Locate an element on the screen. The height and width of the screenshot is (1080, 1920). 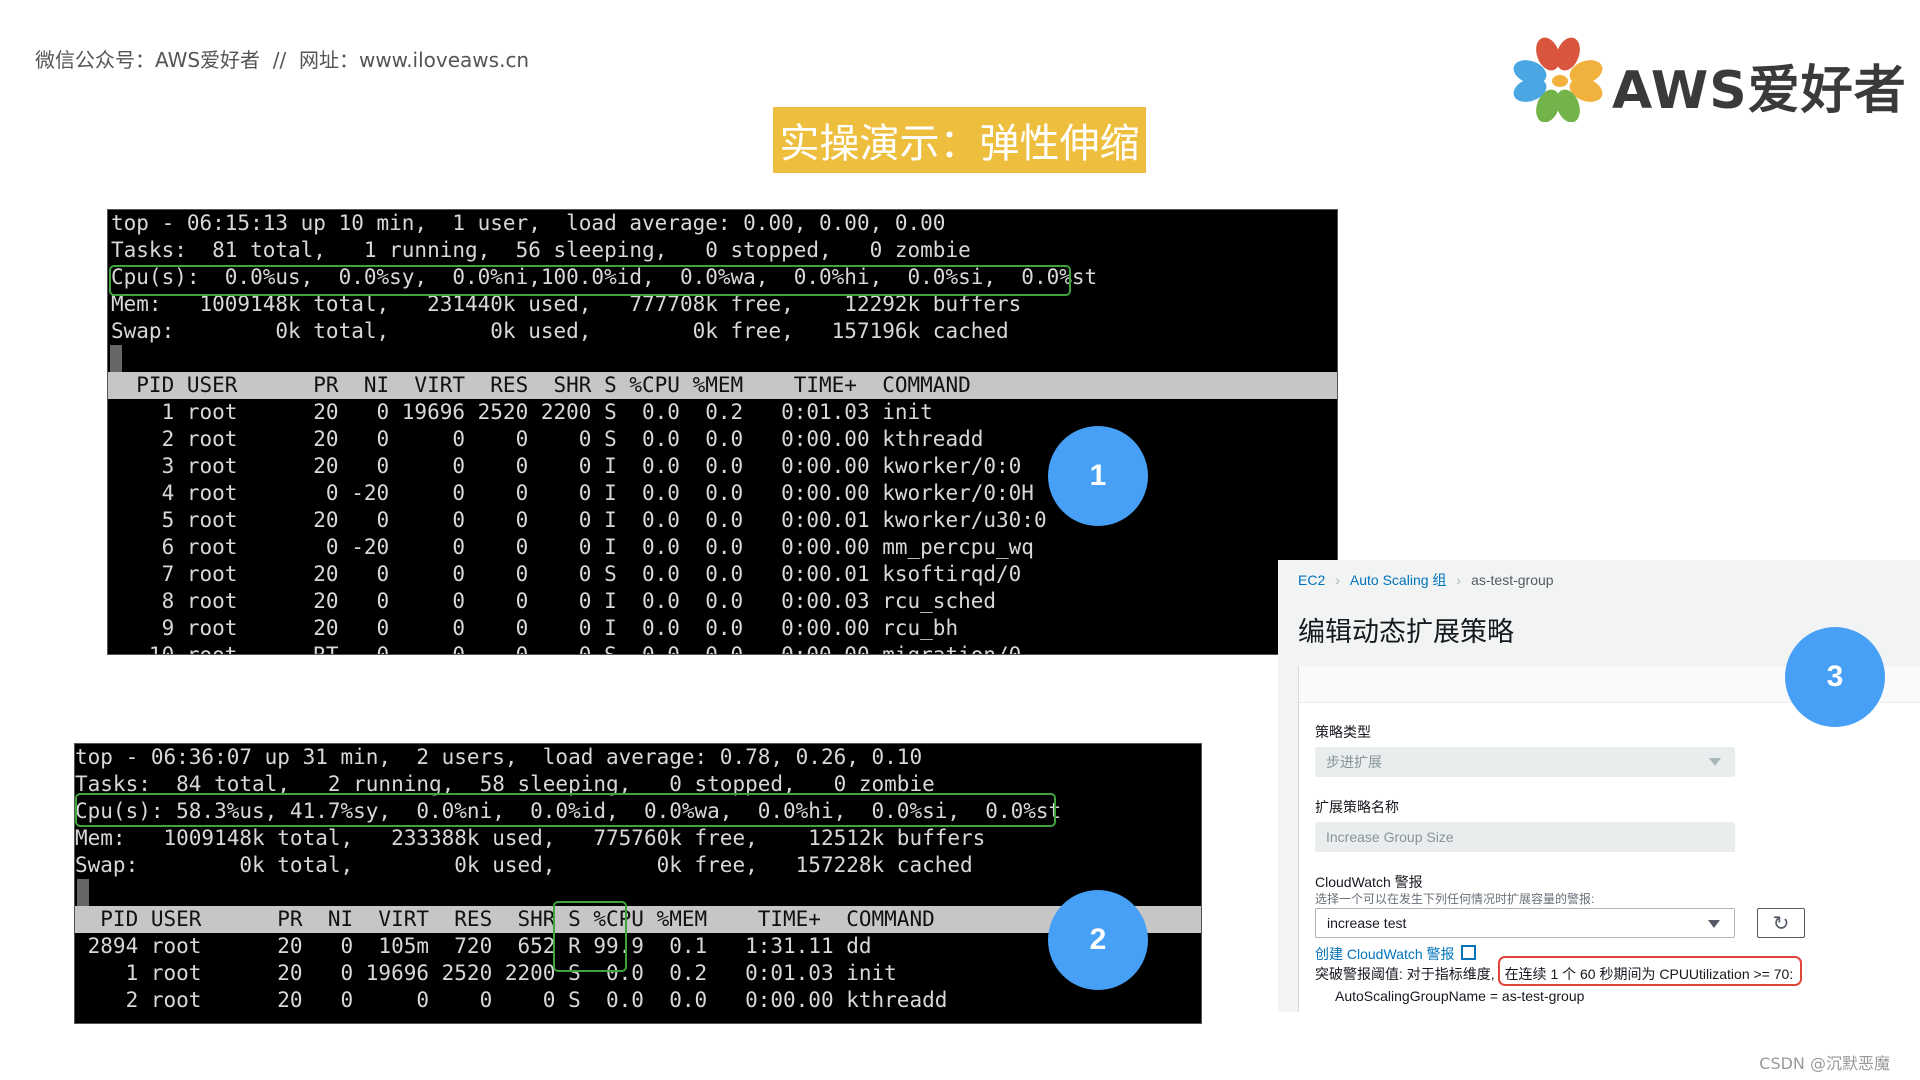
threshold-prefix: 突破警报阈值: 对于指标维度, is located at coordinates (1405, 974).